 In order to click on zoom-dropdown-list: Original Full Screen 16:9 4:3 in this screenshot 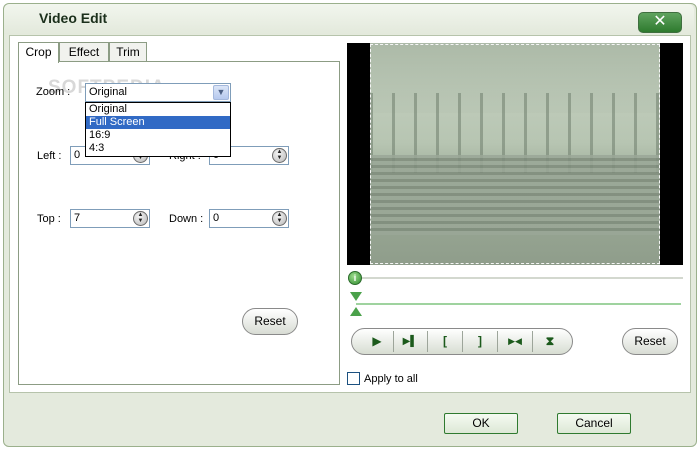, I will do `click(158, 129)`.